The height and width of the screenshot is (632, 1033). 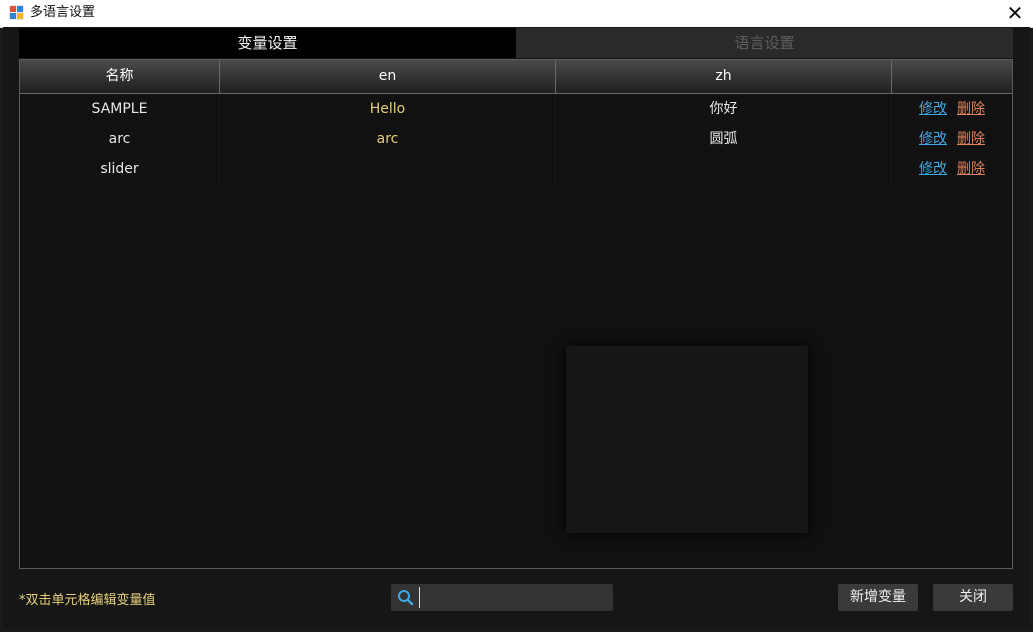 I want to click on cell-en, so click(x=388, y=169).